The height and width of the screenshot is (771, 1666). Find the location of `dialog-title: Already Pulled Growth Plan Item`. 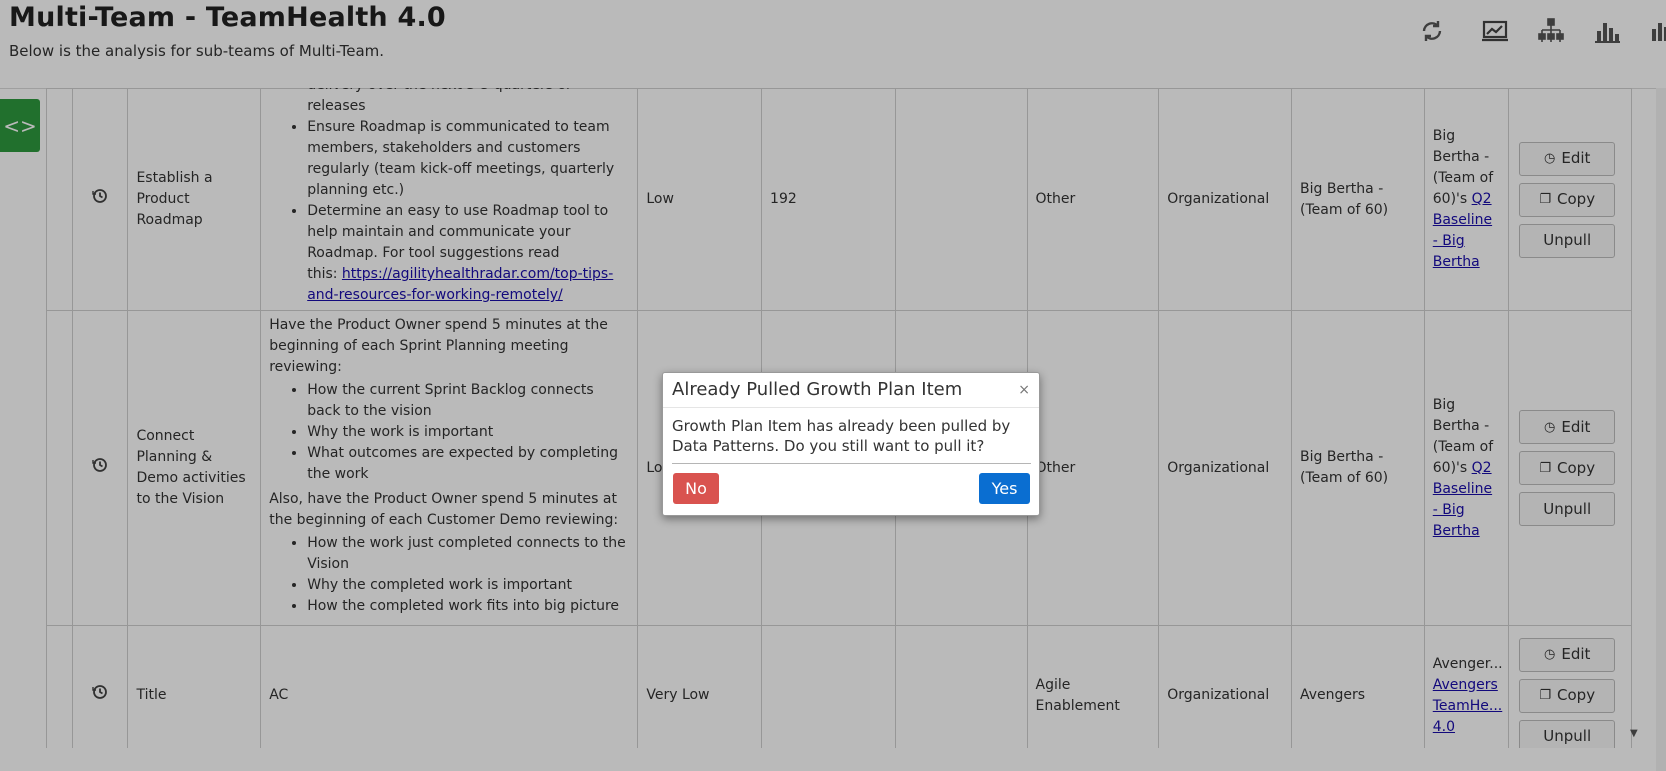

dialog-title: Already Pulled Growth Plan Item is located at coordinates (817, 389).